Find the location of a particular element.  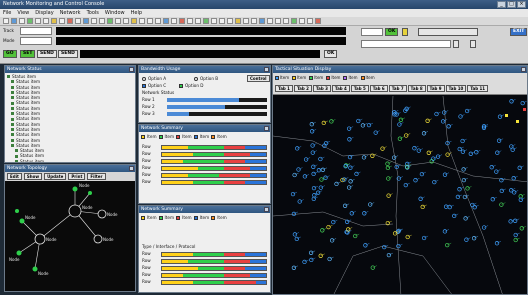

topology-edit-button: Edit is located at coordinates (14, 176).